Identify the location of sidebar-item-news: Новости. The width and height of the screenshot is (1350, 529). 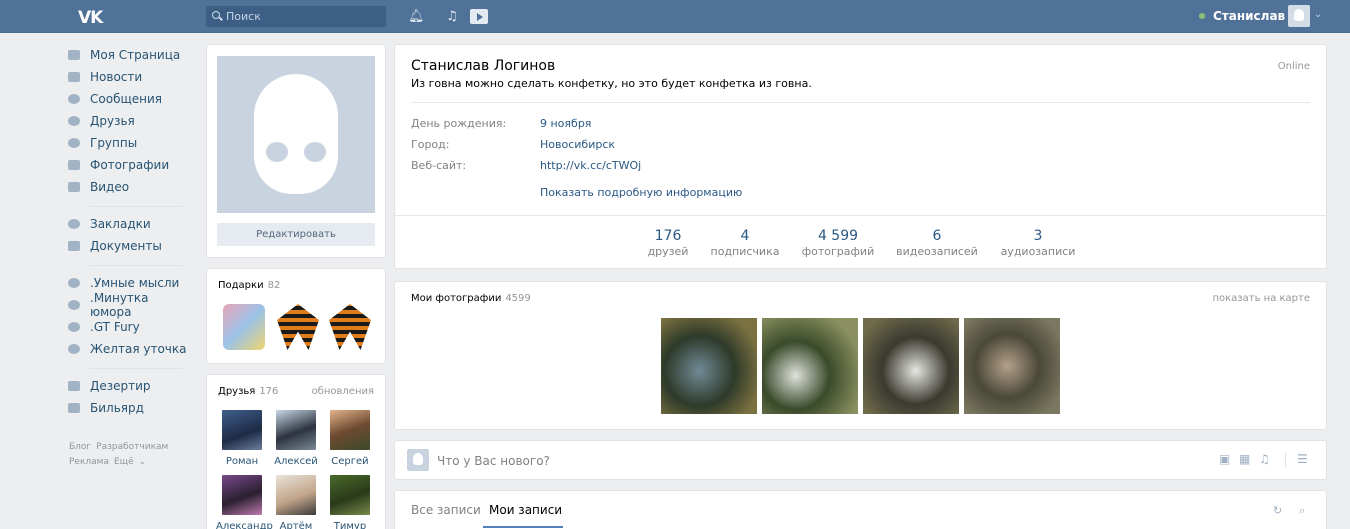
(128, 77).